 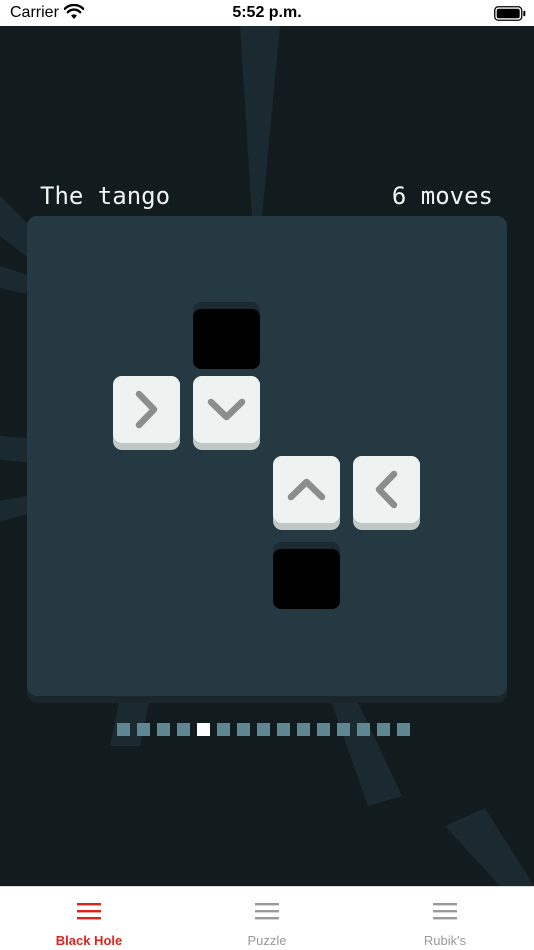 I want to click on tab-bar: Black Hole Puzzle Rubik's, so click(x=267, y=918).